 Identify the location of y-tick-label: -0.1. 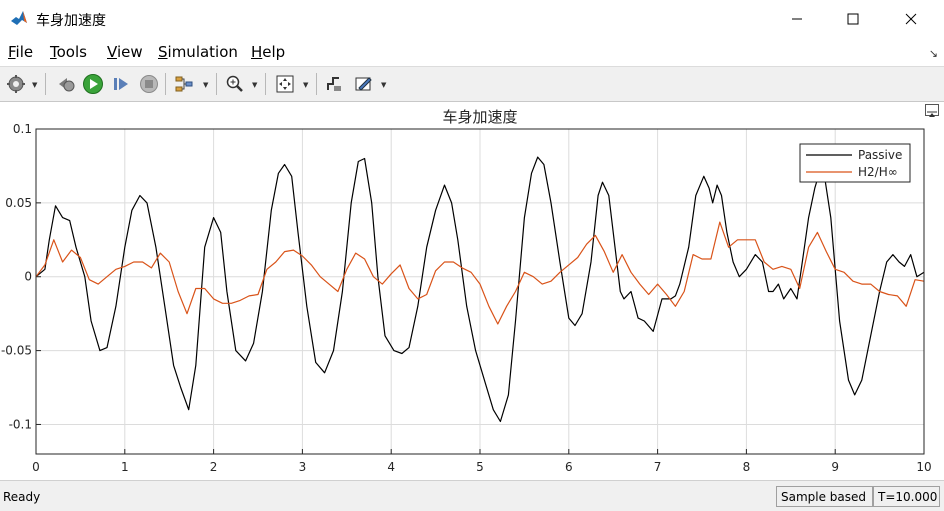
(20, 424).